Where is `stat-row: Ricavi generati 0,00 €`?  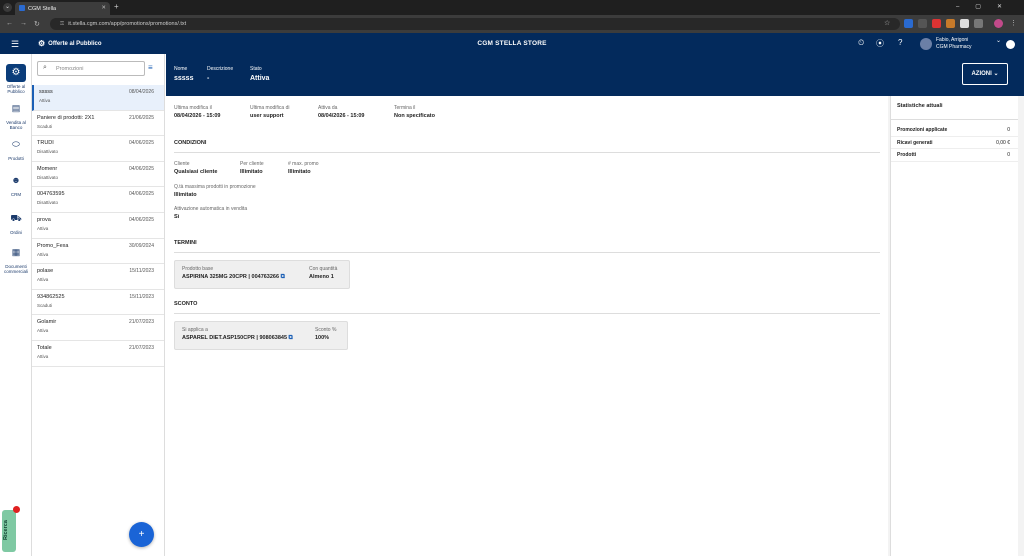
stat-row: Ricavi generati 0,00 € is located at coordinates (954, 143).